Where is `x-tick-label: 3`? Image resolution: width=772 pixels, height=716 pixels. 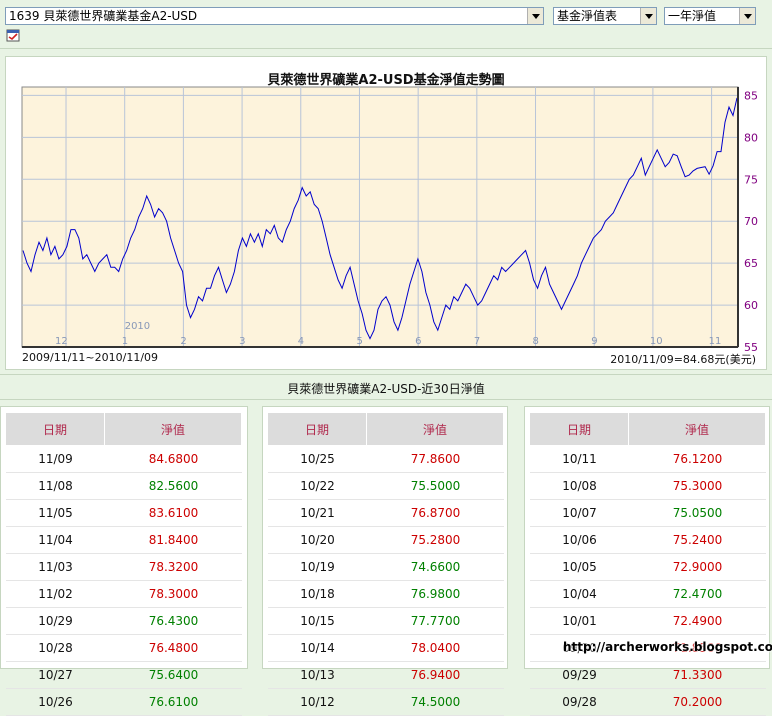 x-tick-label: 3 is located at coordinates (242, 341).